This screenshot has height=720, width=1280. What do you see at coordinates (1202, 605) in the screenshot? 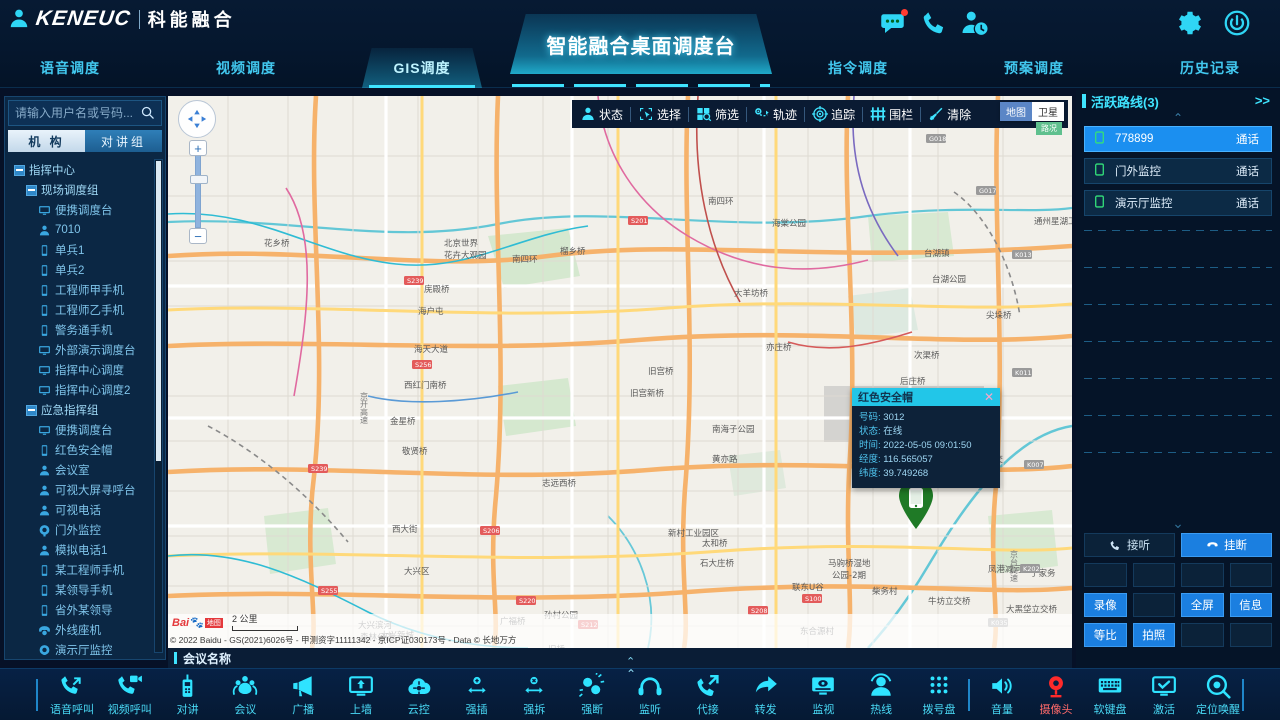
I see `control-button-全屏: 全屏` at bounding box center [1202, 605].